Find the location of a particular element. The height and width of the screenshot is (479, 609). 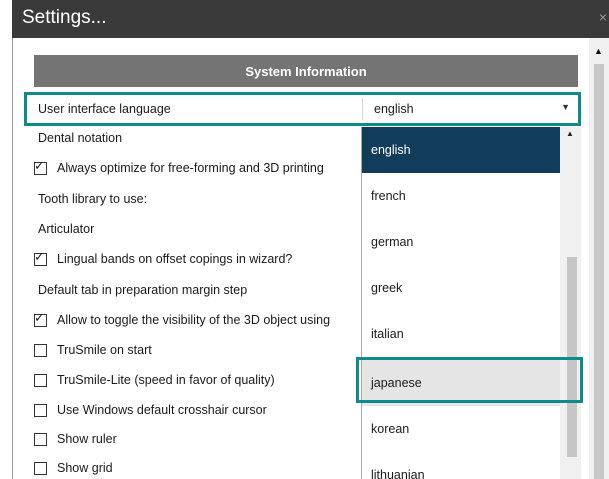

setting-show-ruler: Show ruler is located at coordinates (70, 439).